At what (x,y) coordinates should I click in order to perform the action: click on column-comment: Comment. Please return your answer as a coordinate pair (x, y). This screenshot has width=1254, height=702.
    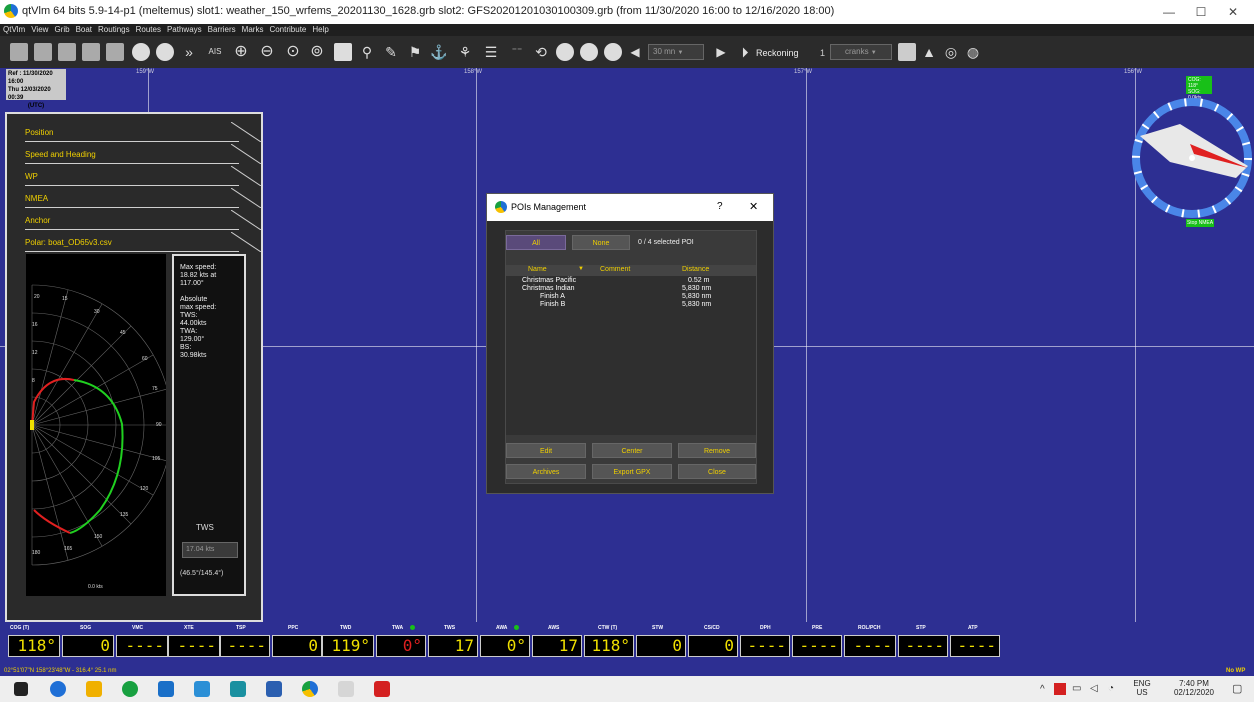
    Looking at the image, I should click on (615, 269).